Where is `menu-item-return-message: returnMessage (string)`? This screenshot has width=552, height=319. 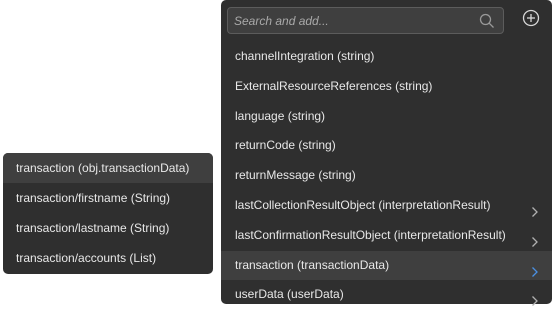
menu-item-return-message: returnMessage (string) is located at coordinates (386, 176).